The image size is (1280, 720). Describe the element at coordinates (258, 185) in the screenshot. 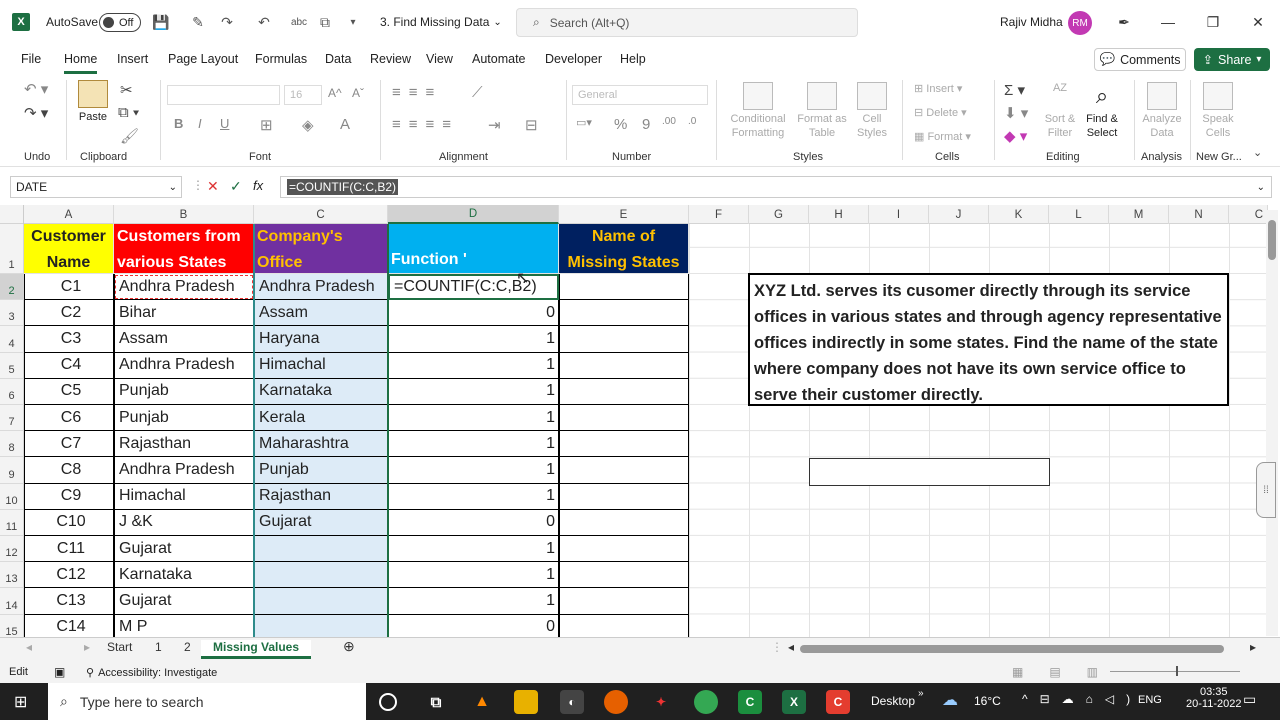

I see `insert-function-icon: fx` at that location.